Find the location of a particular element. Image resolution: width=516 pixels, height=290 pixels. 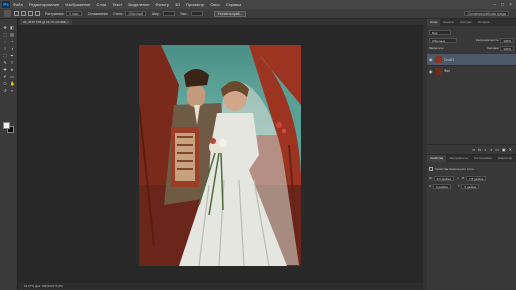

brush-tool-icon: ✐ is located at coordinates (5, 77).